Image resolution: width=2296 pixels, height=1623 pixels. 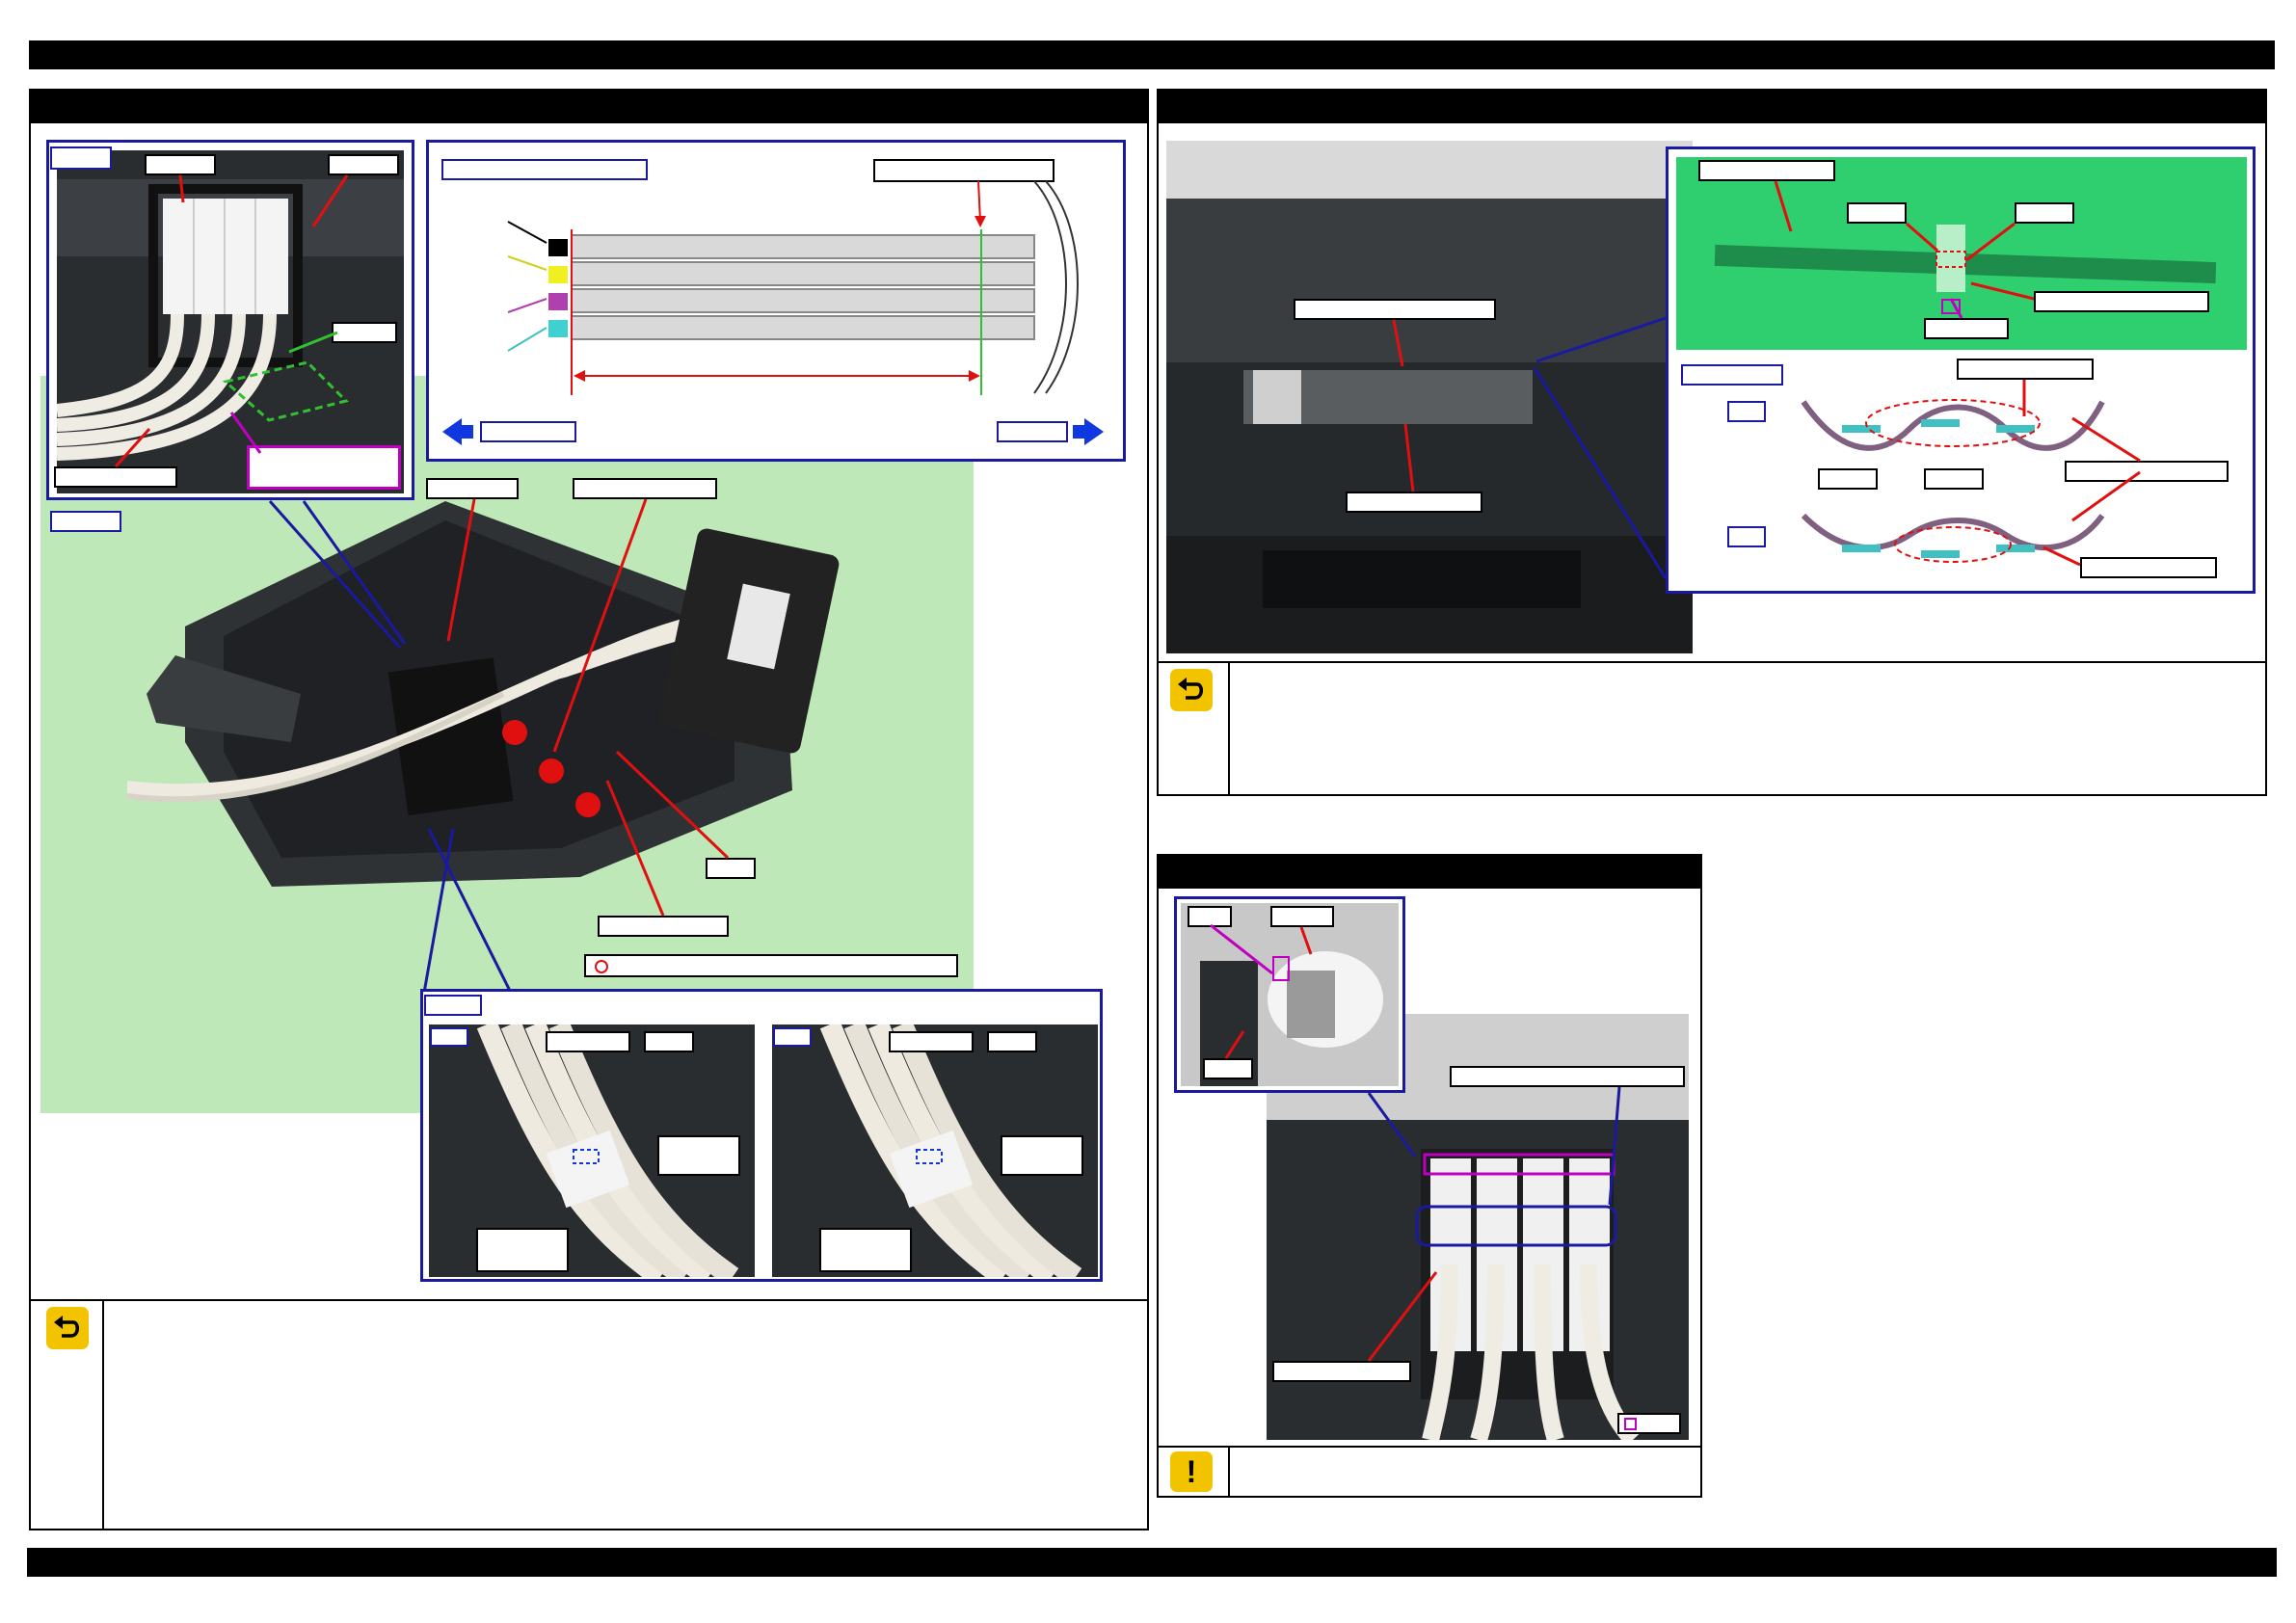 What do you see at coordinates (1229, 1472) in the screenshot?
I see `caution-column-divider` at bounding box center [1229, 1472].